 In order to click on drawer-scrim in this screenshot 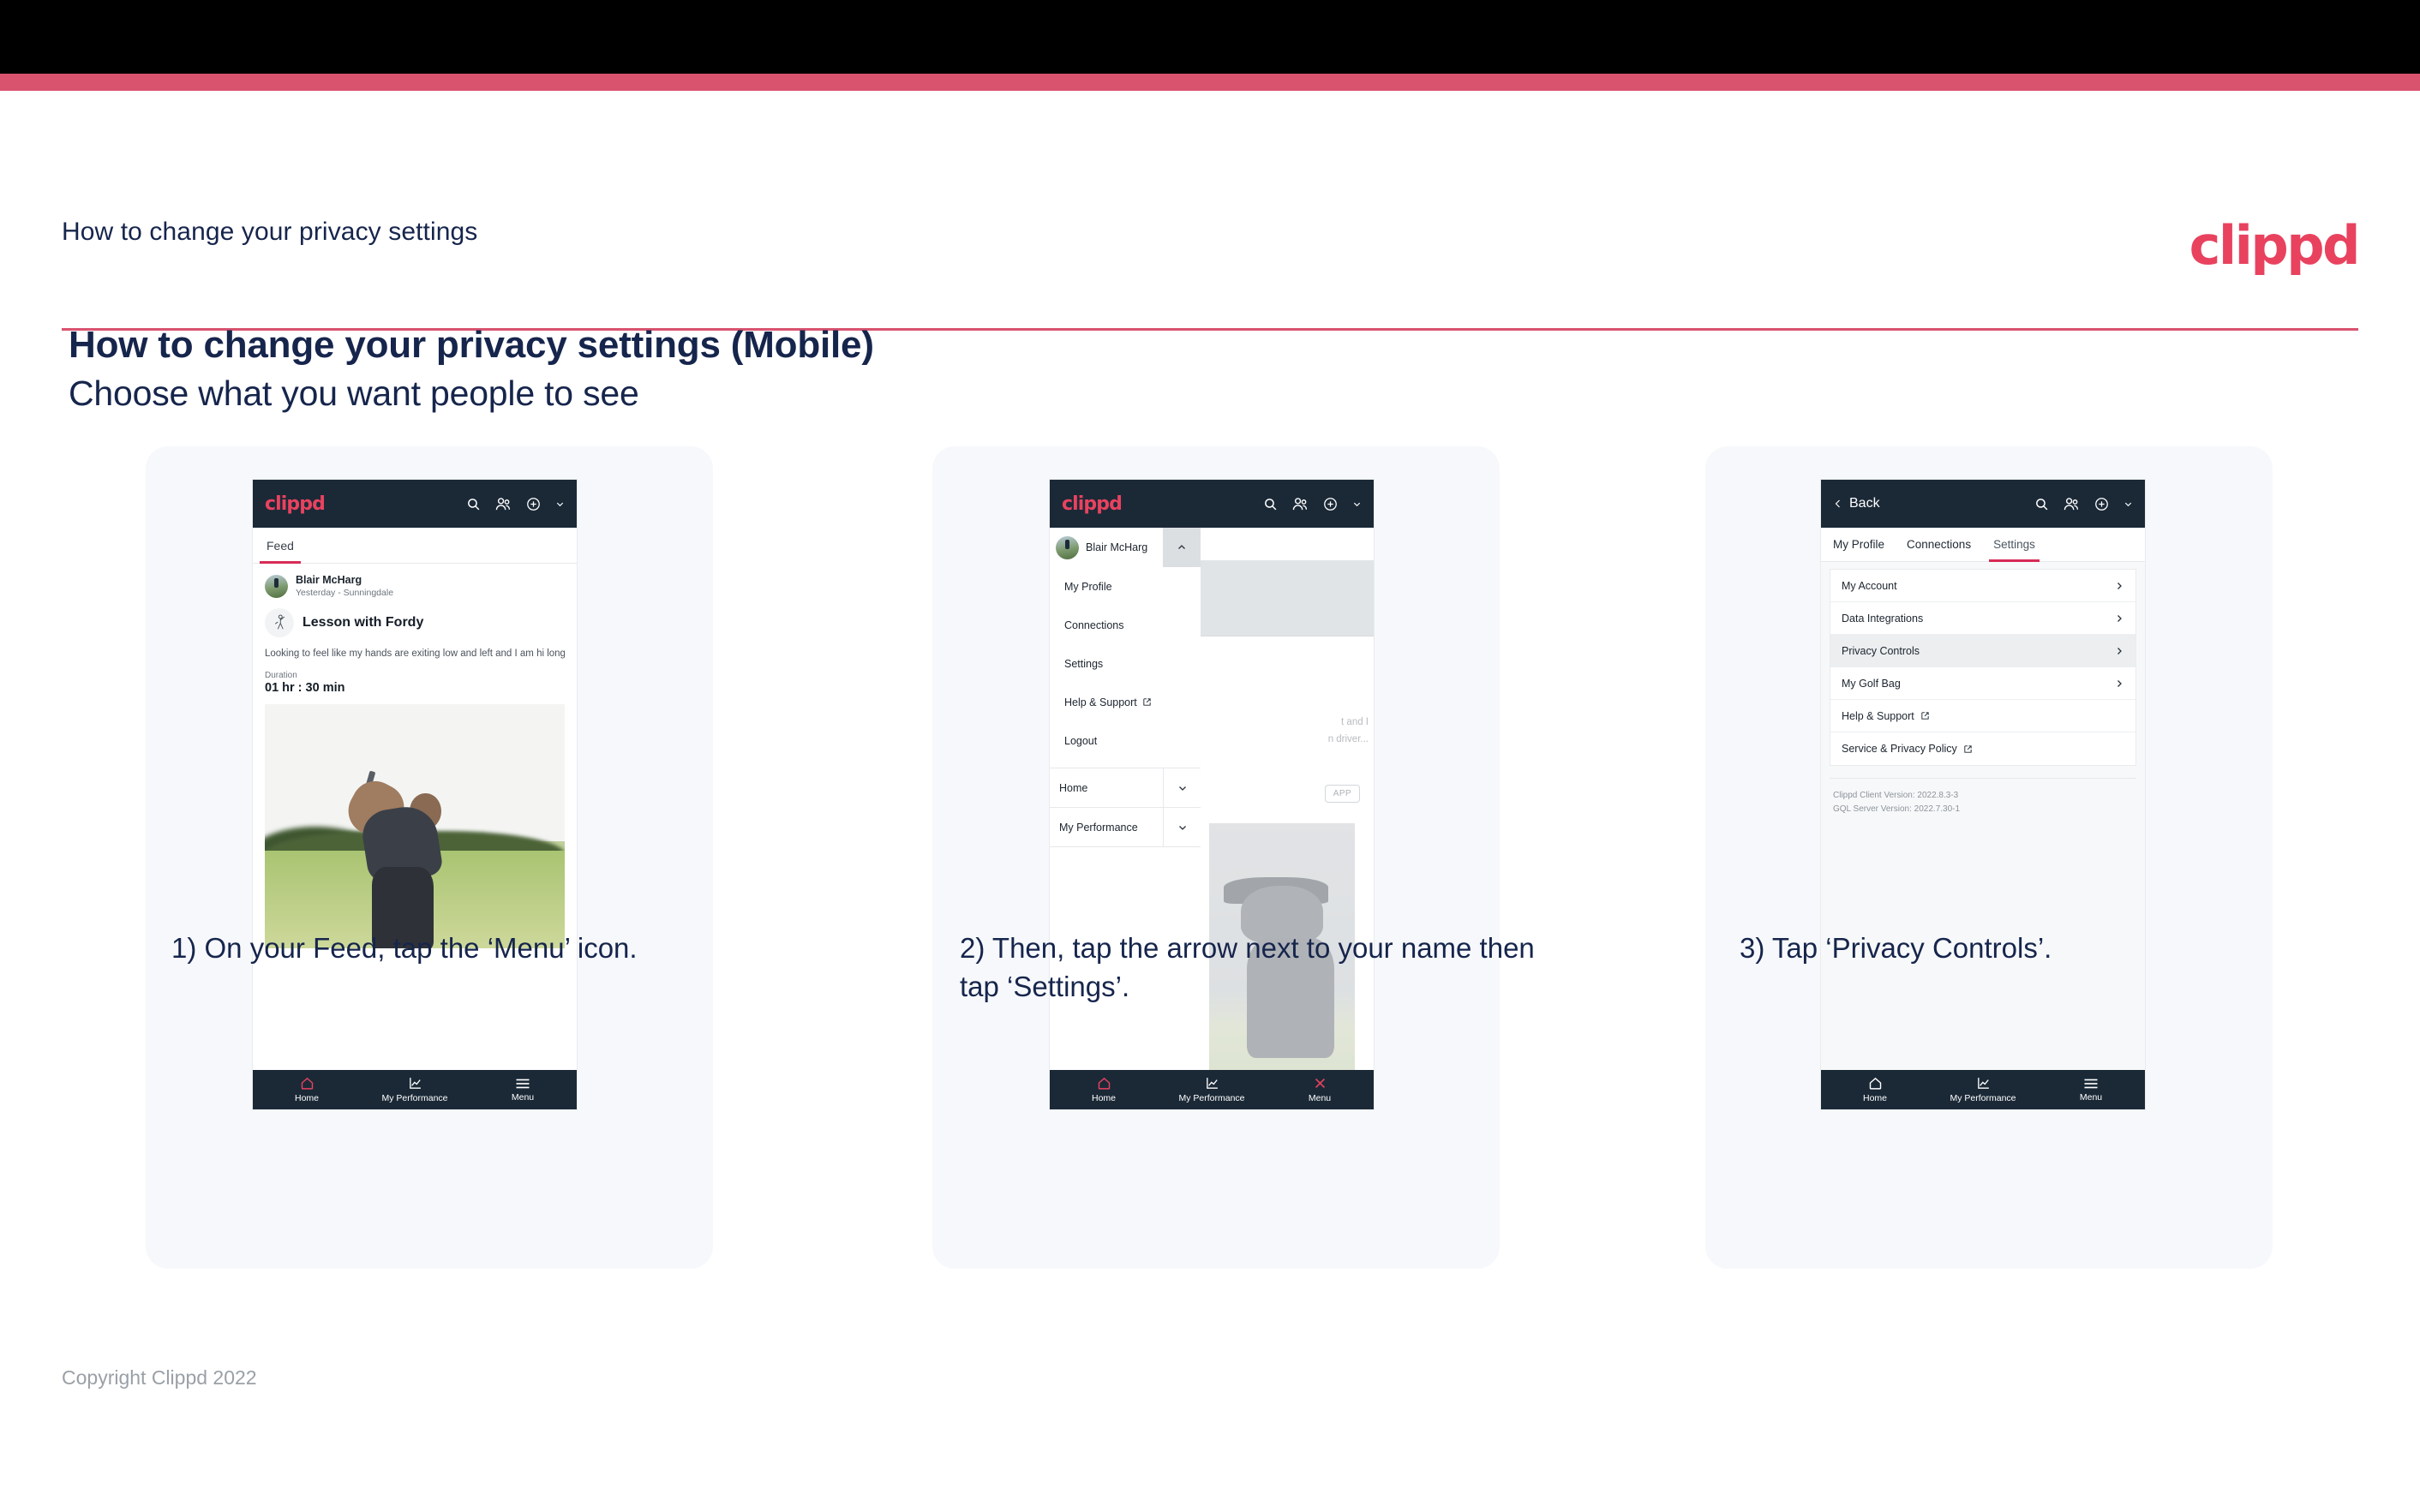, I will do `click(1287, 819)`.